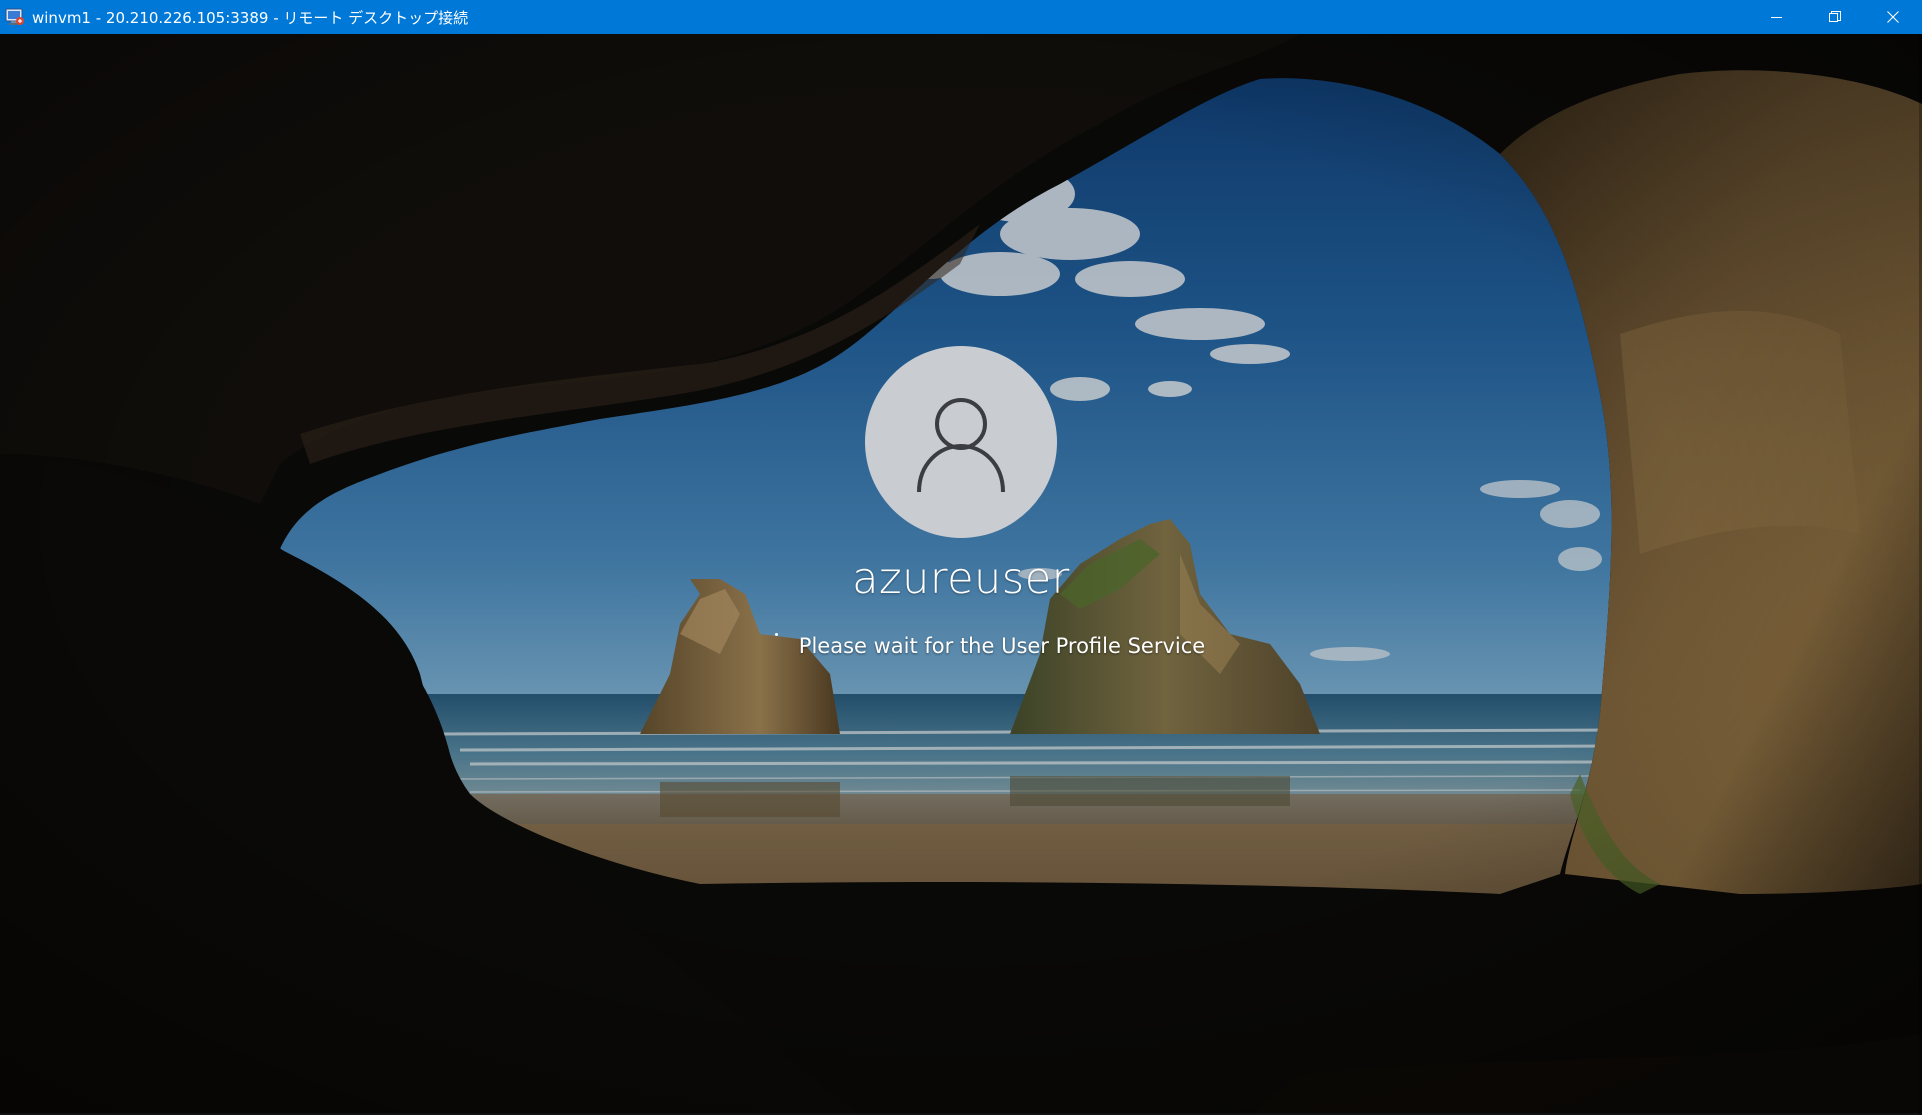  I want to click on minimize-icon, so click(1776, 17).